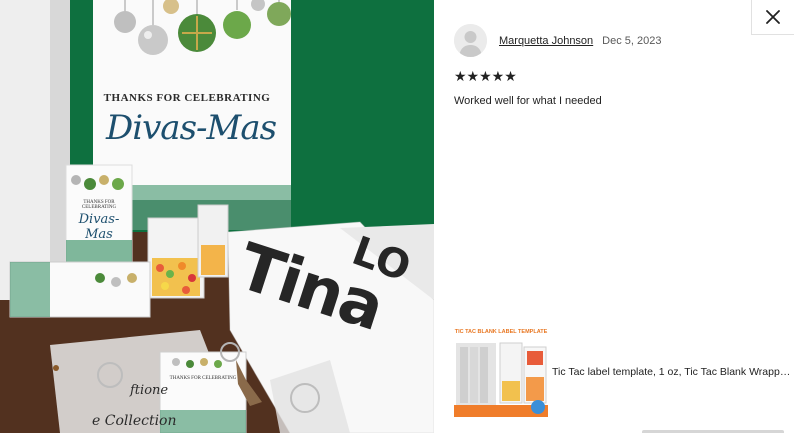 This screenshot has height=433, width=794. I want to click on sign-title-text: THANKS FOR CELEBRATING, so click(187, 98).